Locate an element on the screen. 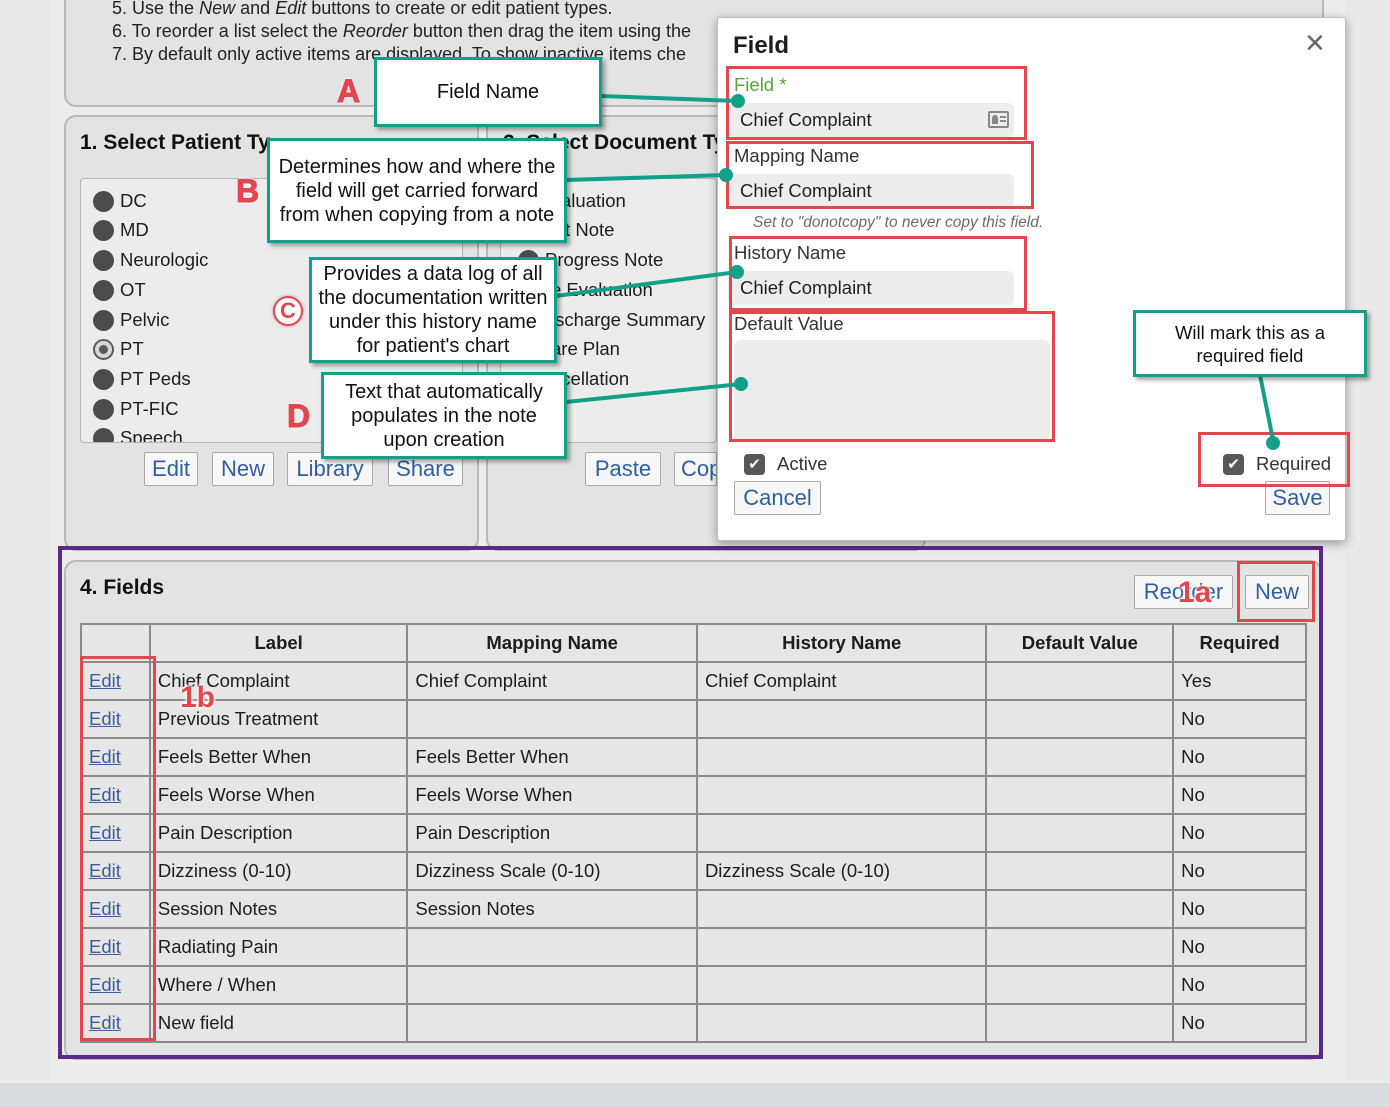  annotation-letter-d: D is located at coordinates (298, 416).